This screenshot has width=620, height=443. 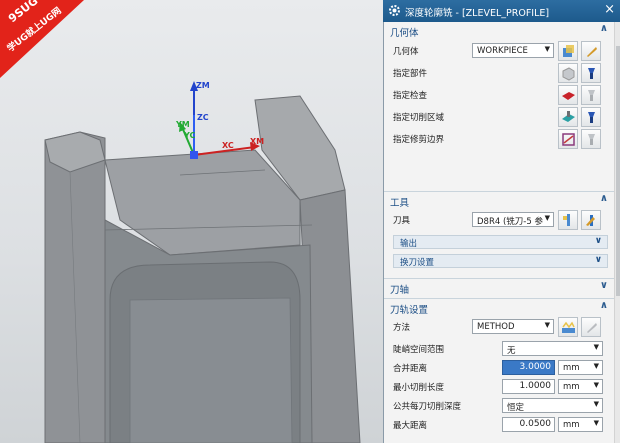 I want to click on max-distance-row: 最大距离 0.0500 mm ▼, so click(x=499, y=424).